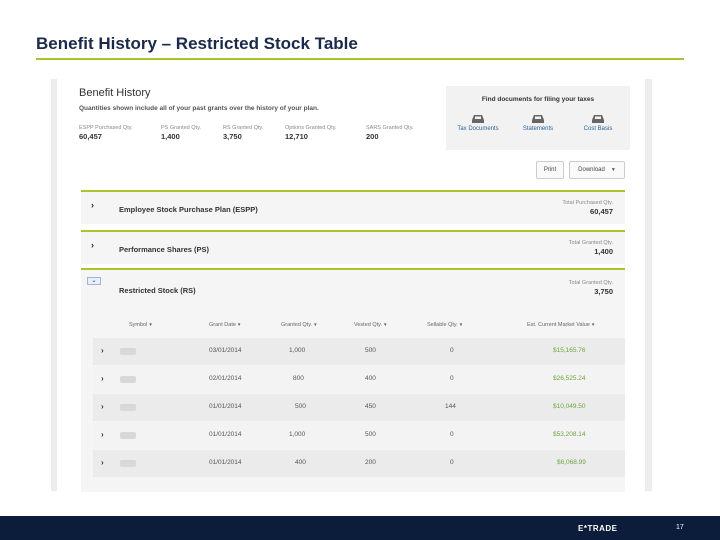  Describe the element at coordinates (370, 406) in the screenshot. I see `vested-qty: 450` at that location.